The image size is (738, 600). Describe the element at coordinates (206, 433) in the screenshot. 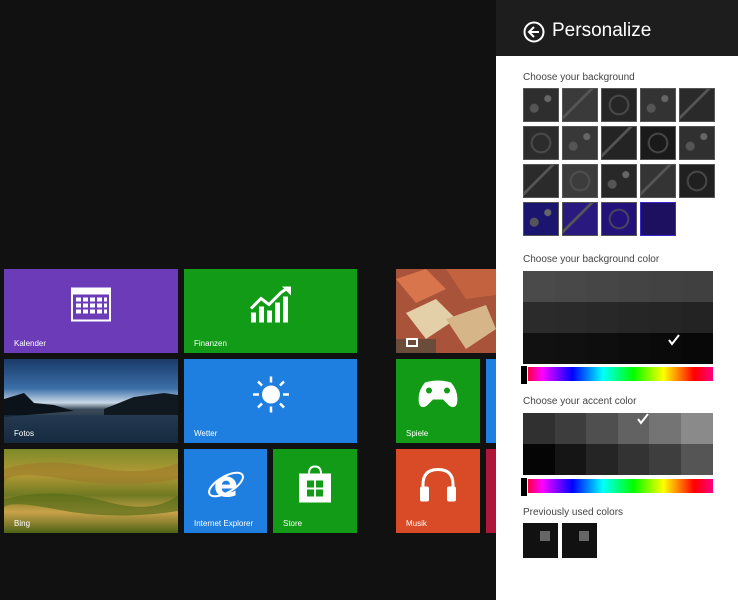

I see `tile-wetter-label: Wetter` at that location.